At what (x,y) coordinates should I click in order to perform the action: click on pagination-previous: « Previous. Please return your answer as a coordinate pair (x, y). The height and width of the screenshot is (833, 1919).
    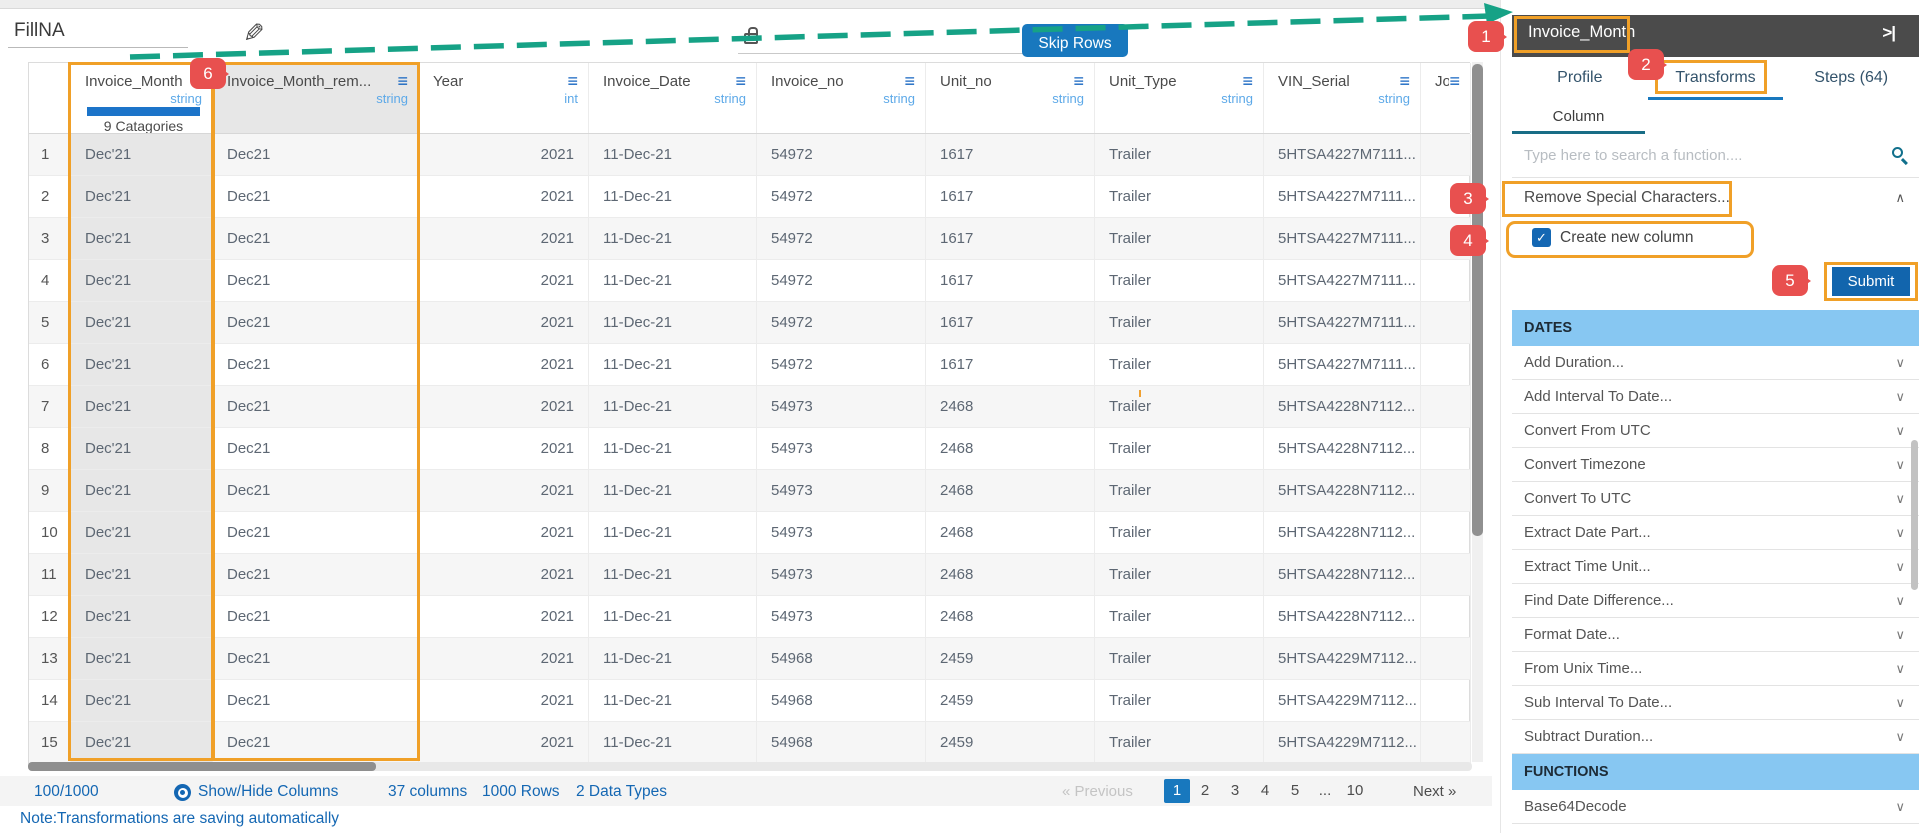
    Looking at the image, I should click on (1097, 791).